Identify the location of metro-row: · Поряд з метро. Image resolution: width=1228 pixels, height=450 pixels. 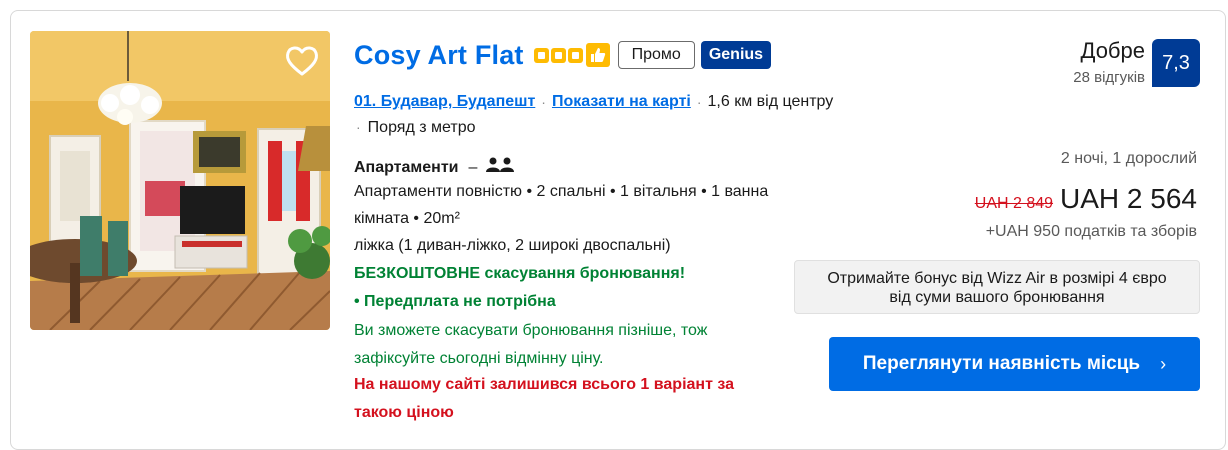
(415, 128).